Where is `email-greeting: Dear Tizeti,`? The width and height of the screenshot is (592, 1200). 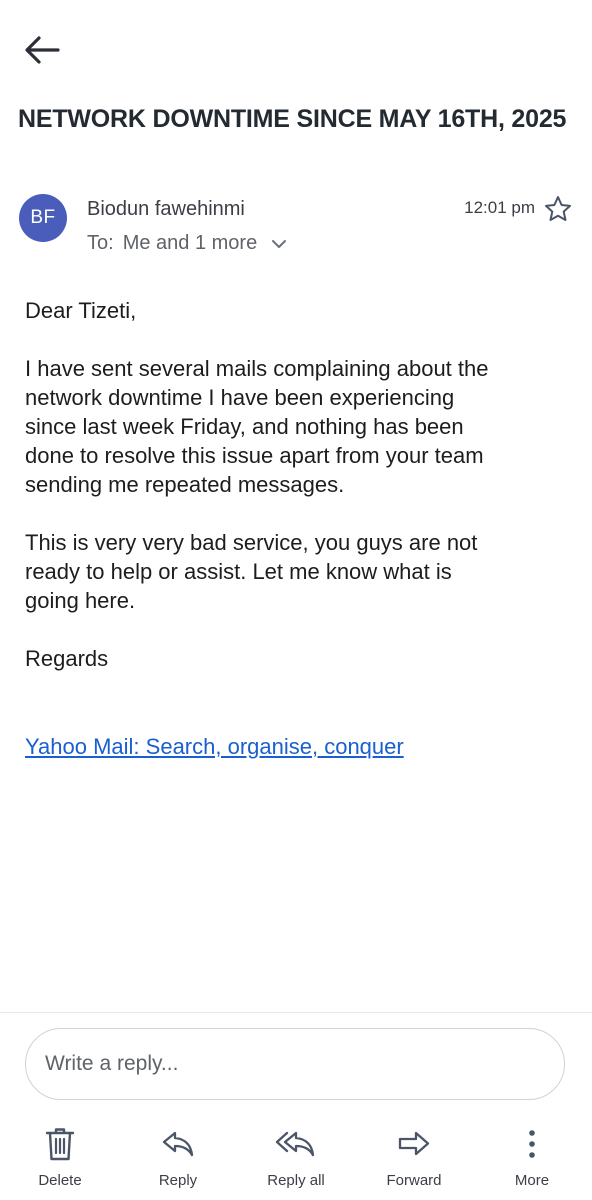
email-greeting: Dear Tizeti, is located at coordinates (81, 310).